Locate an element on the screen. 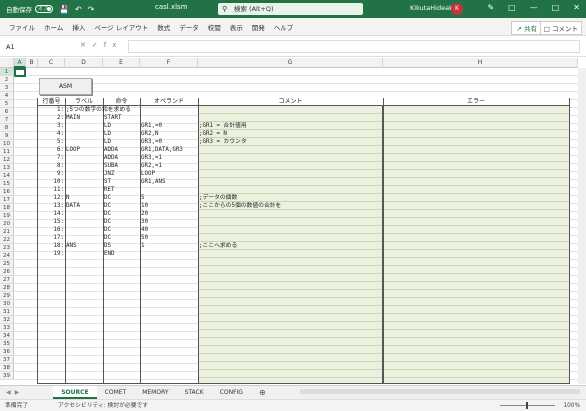 The width and height of the screenshot is (586, 411). vertical-scrollbar is located at coordinates (582, 226).